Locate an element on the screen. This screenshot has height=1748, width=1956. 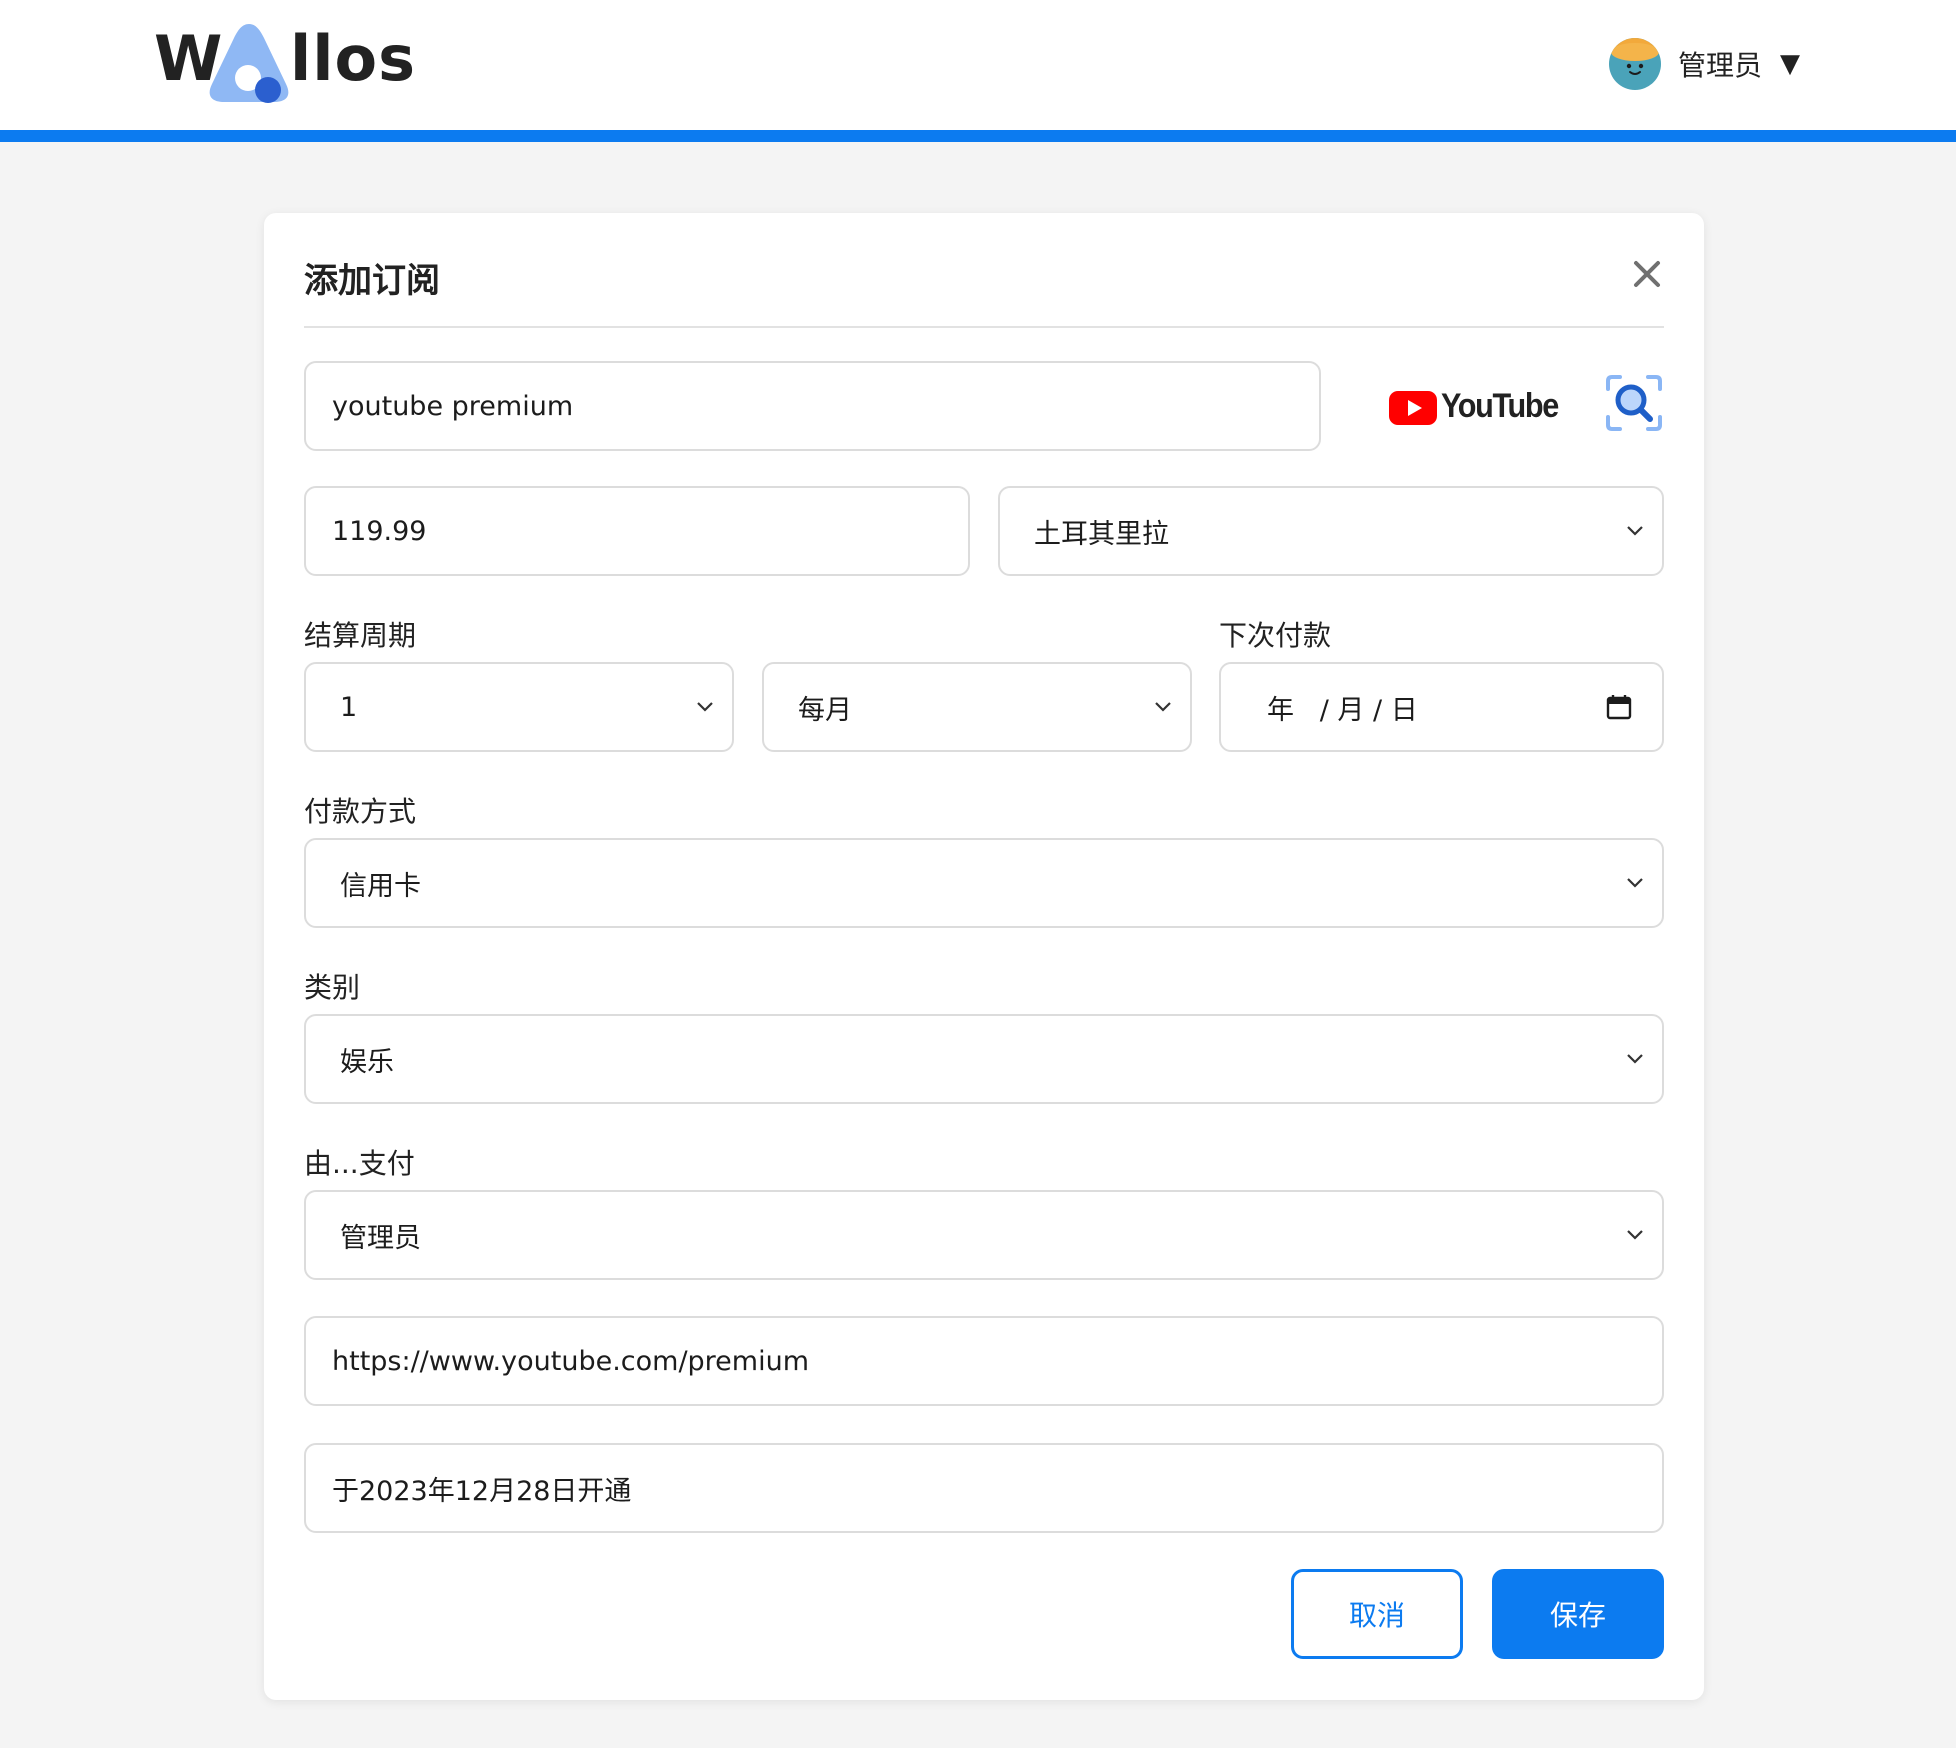
search-logo-icon is located at coordinates (1634, 403).